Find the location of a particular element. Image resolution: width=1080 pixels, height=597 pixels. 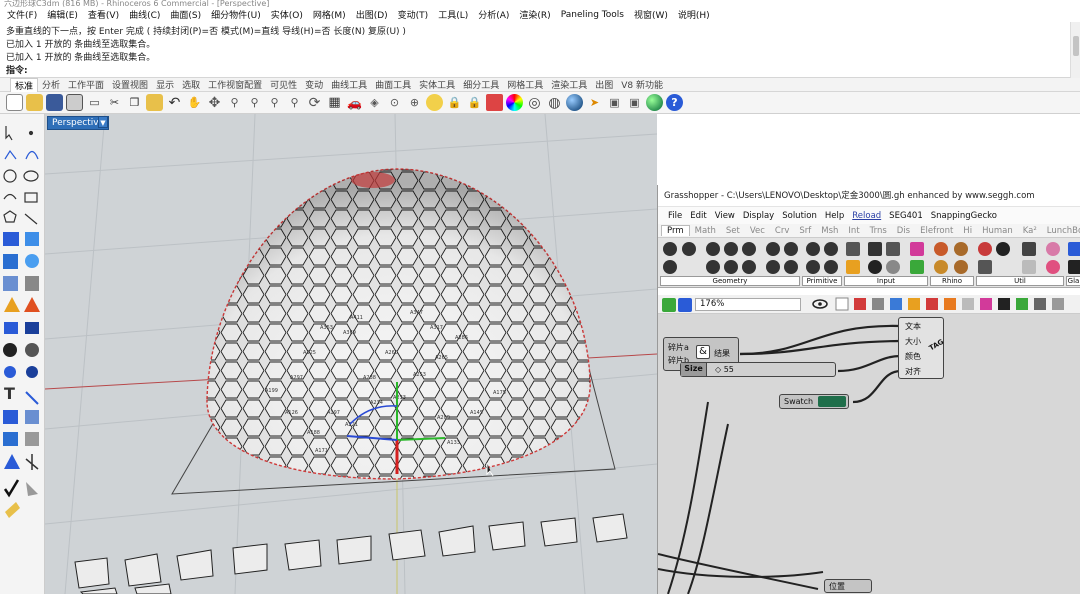

menu-mesh: 网格(M) is located at coordinates (329, 14).